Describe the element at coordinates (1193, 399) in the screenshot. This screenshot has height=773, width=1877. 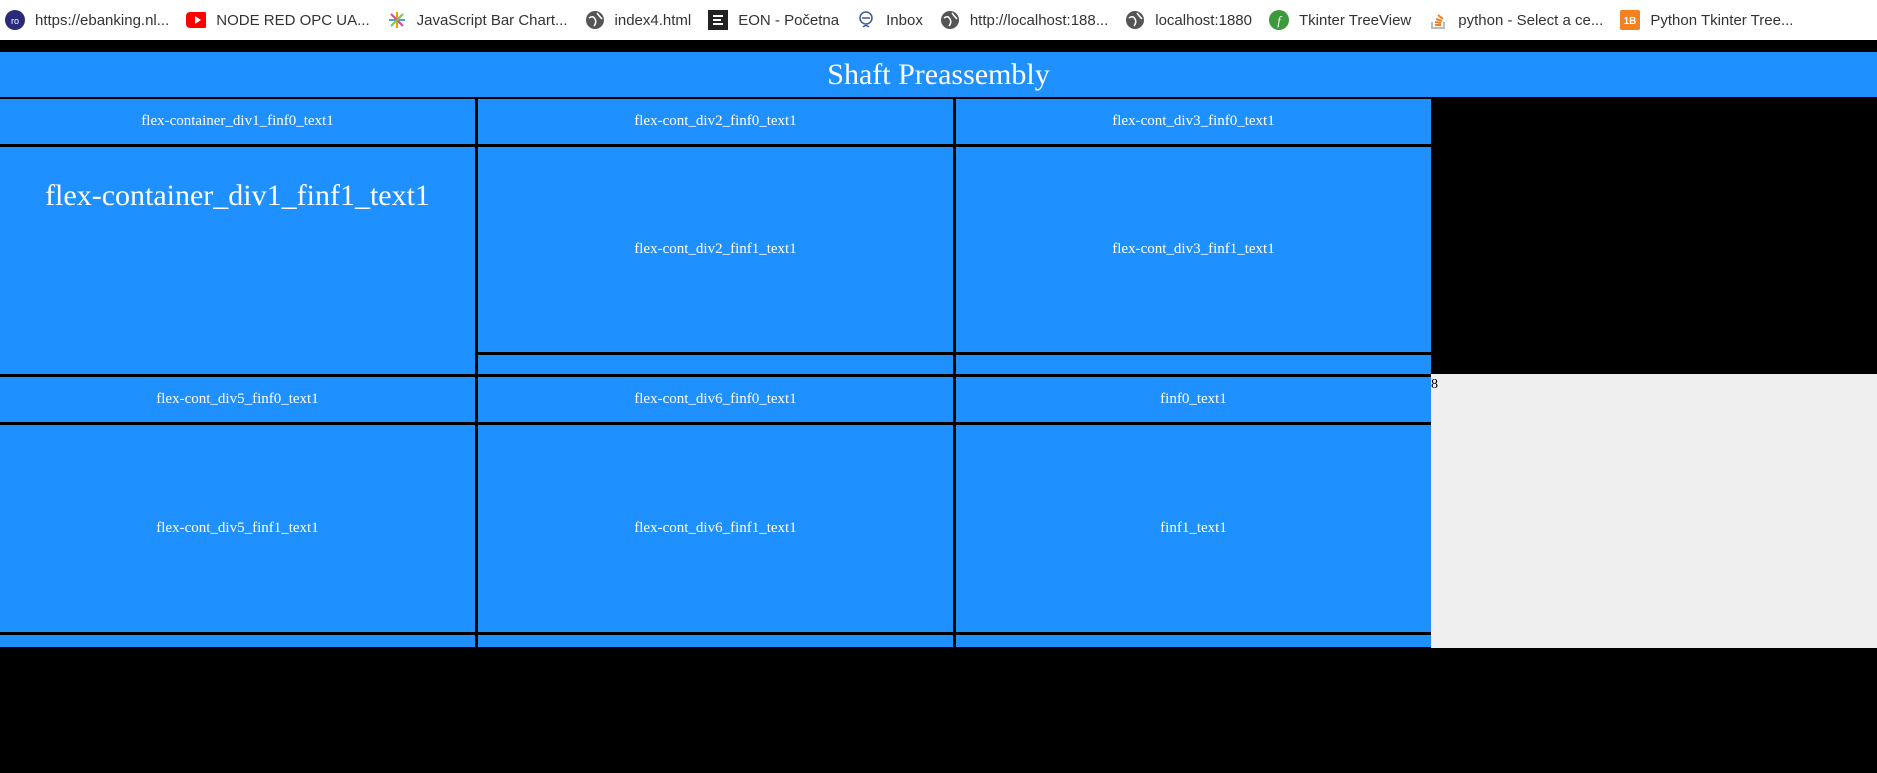
I see `div7-finf0: finf0_text1` at that location.